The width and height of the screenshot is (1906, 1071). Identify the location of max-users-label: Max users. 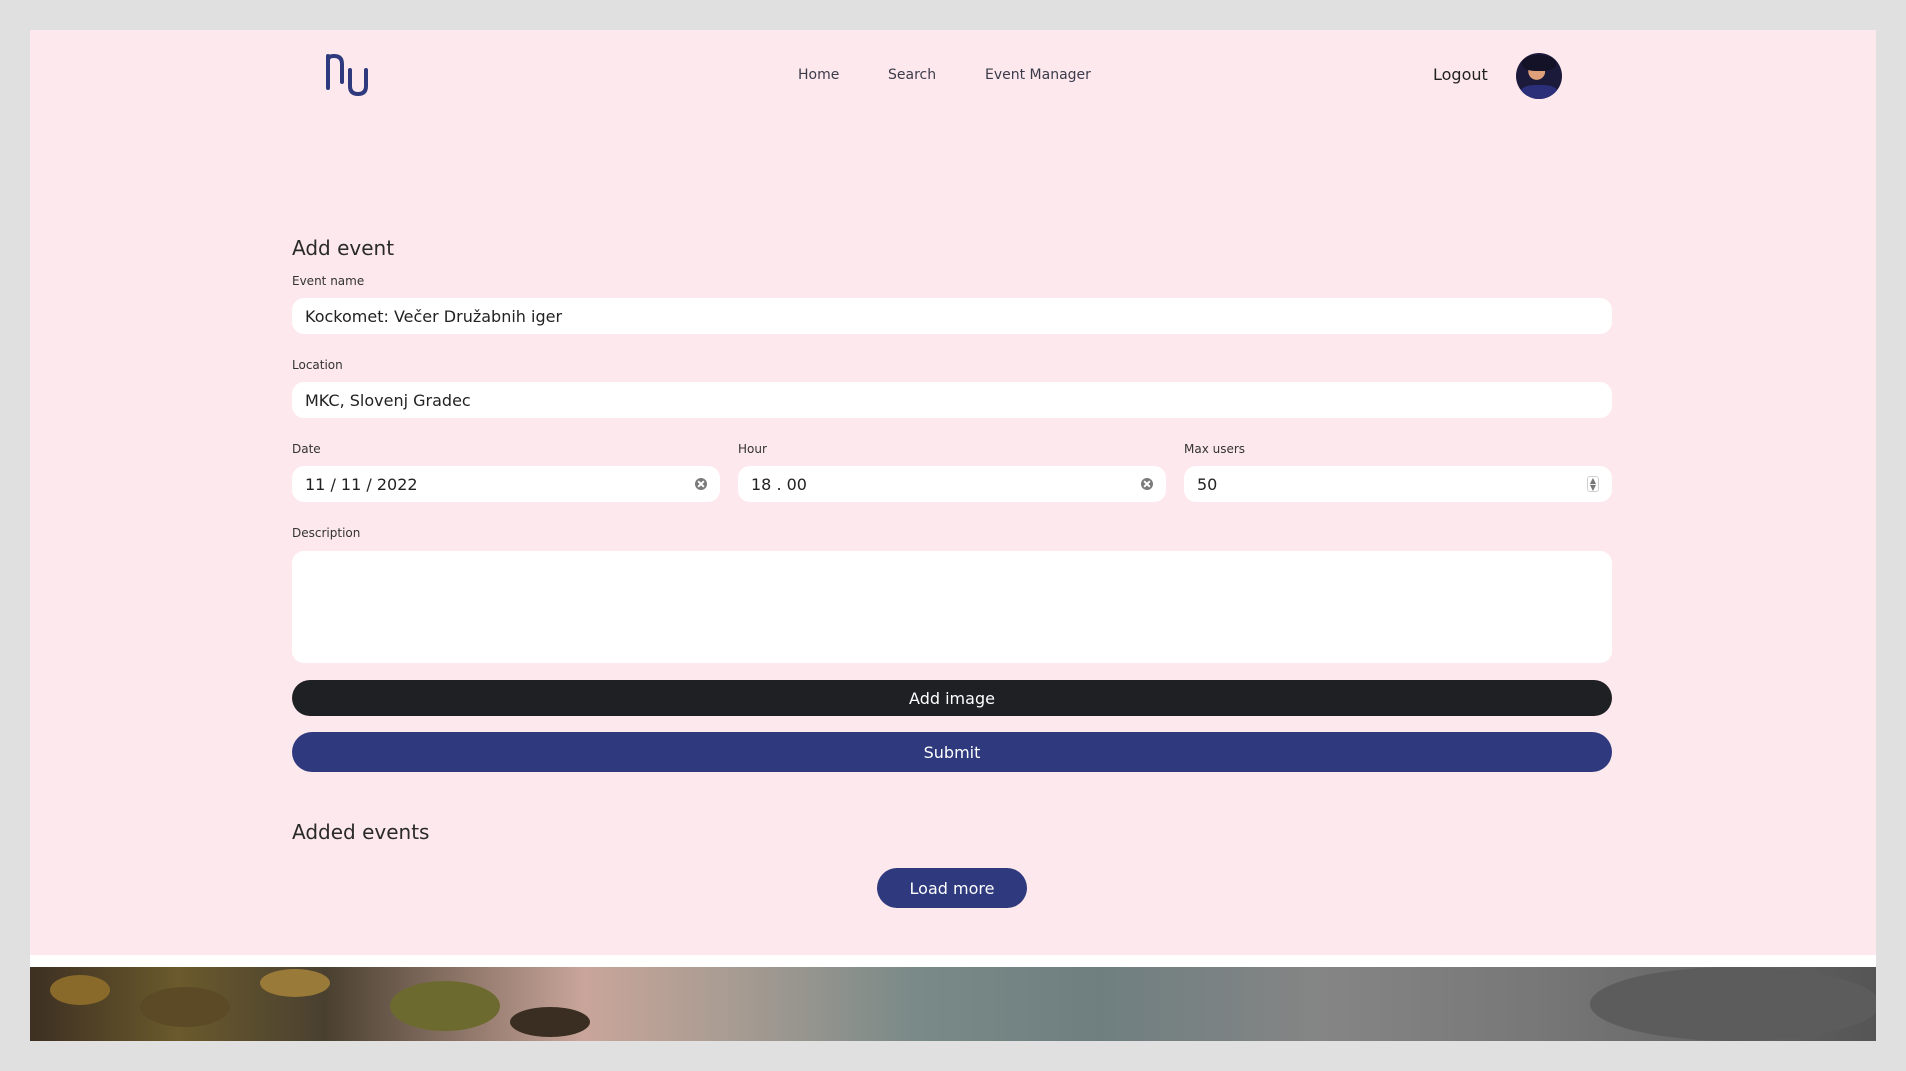
(1215, 449).